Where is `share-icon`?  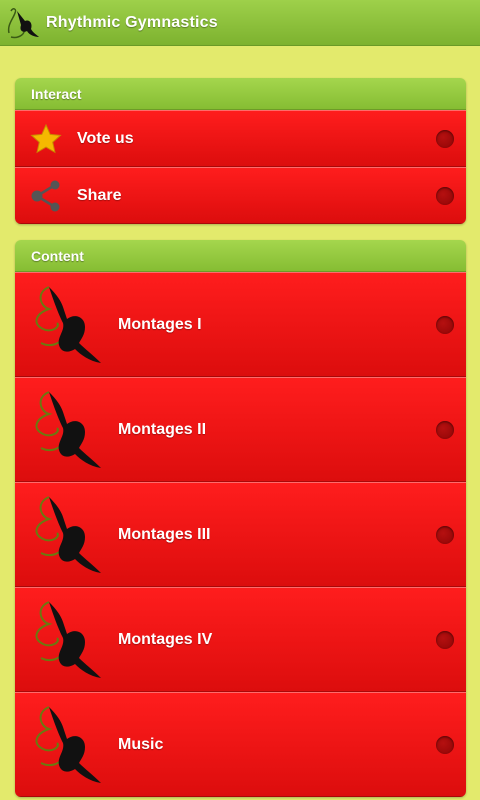 share-icon is located at coordinates (46, 195).